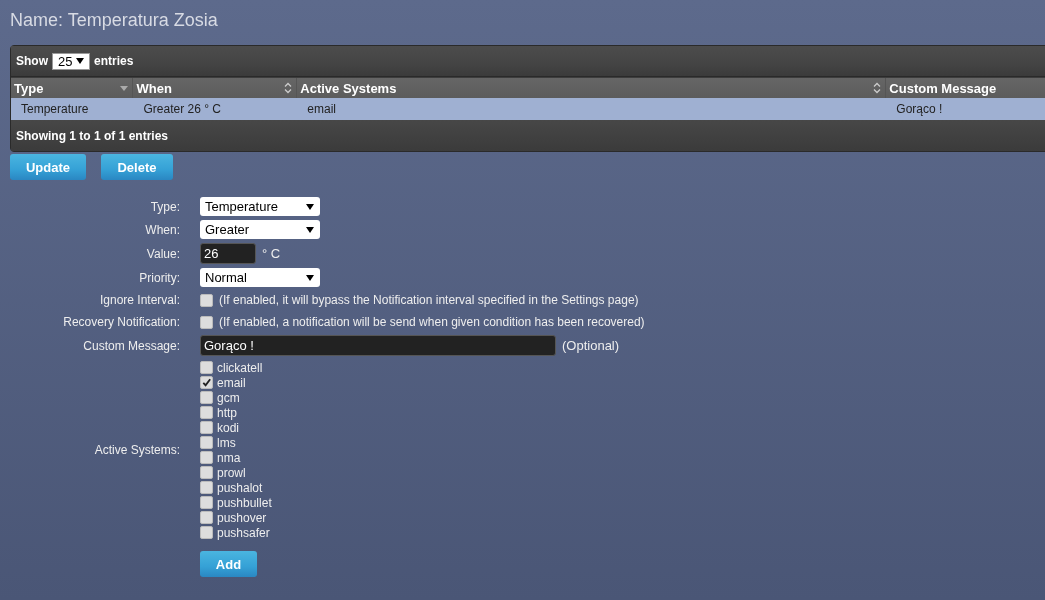  What do you see at coordinates (124, 88) in the screenshot?
I see `sort-descending-icon` at bounding box center [124, 88].